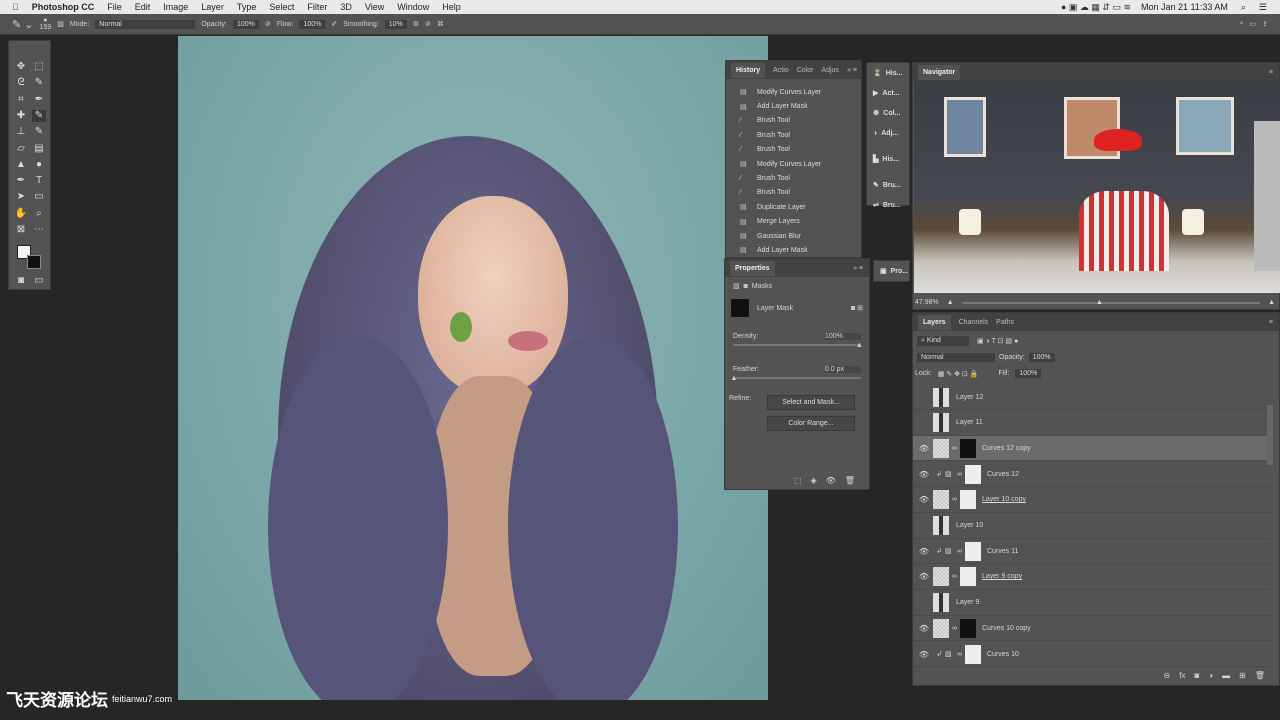 The height and width of the screenshot is (720, 1280). Describe the element at coordinates (1271, 302) in the screenshot. I see `zoom-in-icon: ▲` at that location.